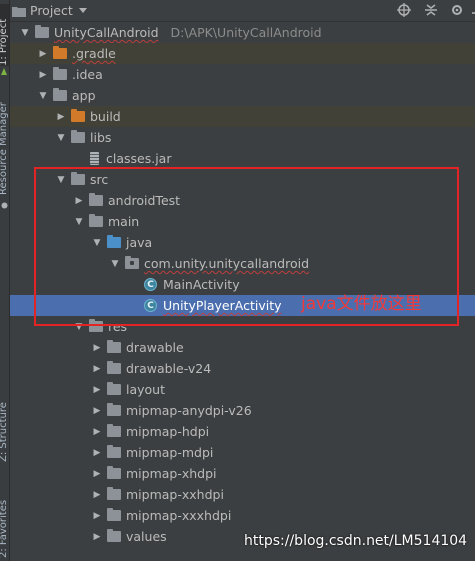  What do you see at coordinates (242, 221) in the screenshot?
I see `tree-row: ▼ main` at bounding box center [242, 221].